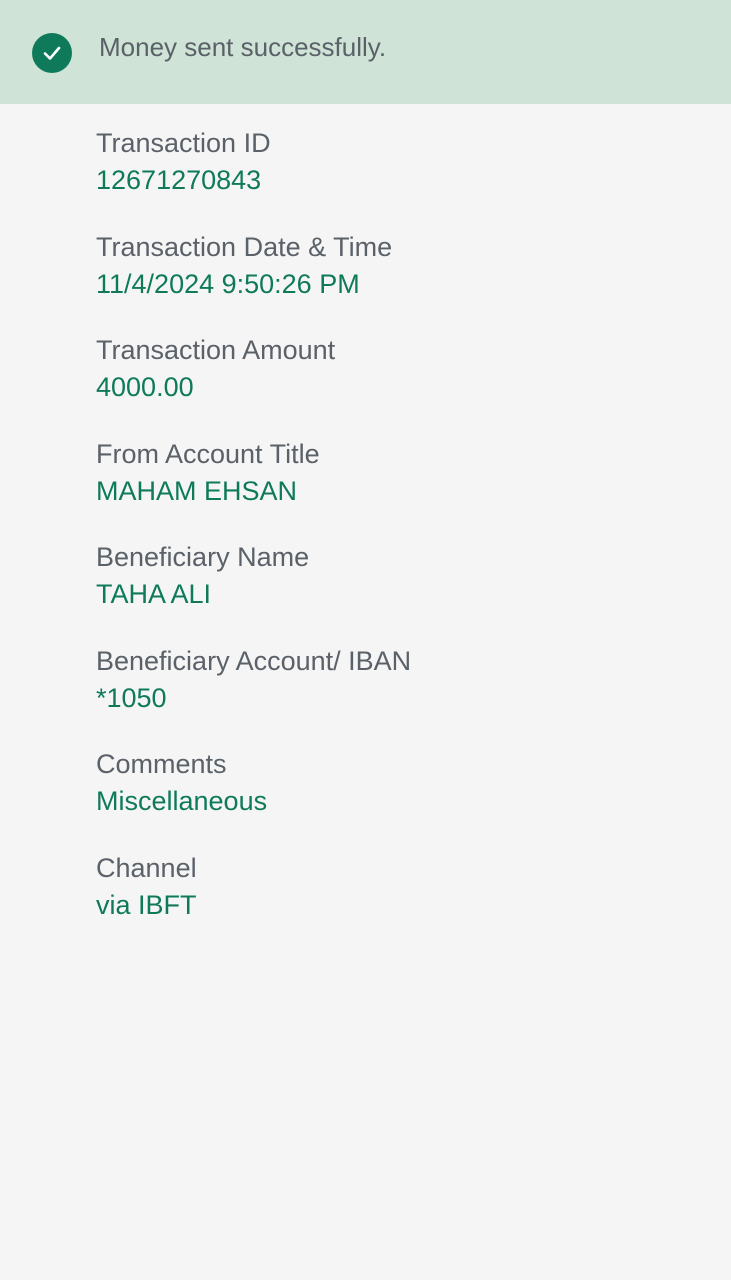 The image size is (731, 1280). Describe the element at coordinates (52, 53) in the screenshot. I see `check-circle-icon` at that location.